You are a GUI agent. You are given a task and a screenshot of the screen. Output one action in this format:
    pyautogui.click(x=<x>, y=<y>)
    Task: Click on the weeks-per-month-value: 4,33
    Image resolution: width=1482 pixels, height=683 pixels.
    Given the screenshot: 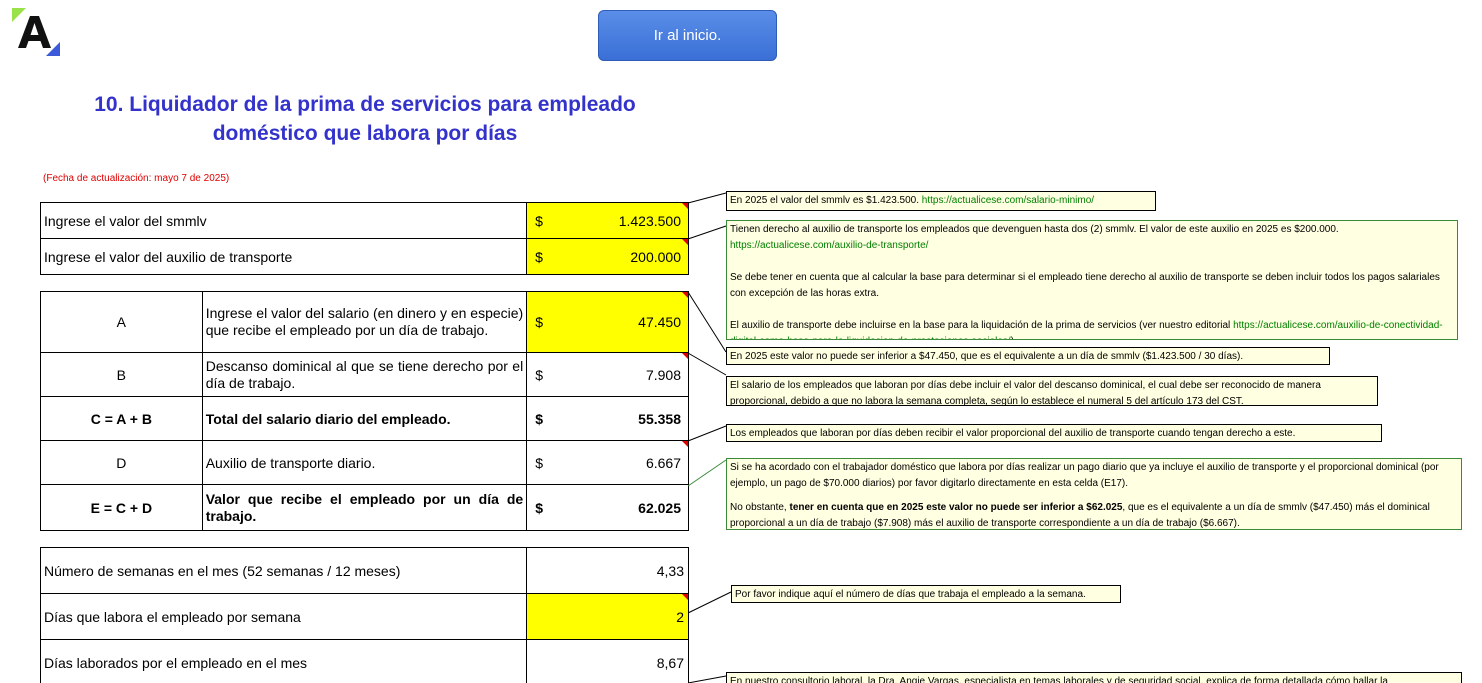 What is the action you would take?
    pyautogui.click(x=607, y=570)
    